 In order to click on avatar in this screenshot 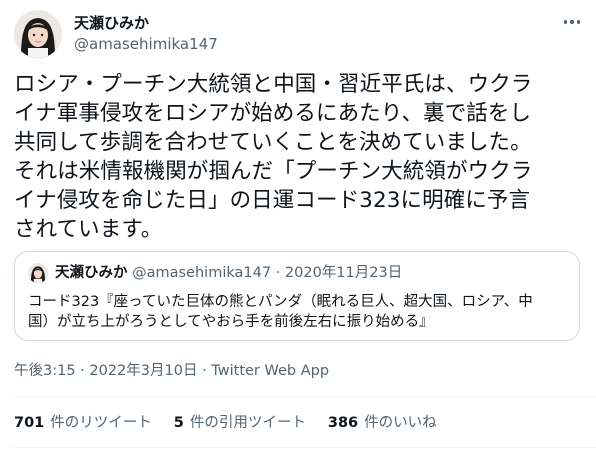, I will do `click(38, 34)`.